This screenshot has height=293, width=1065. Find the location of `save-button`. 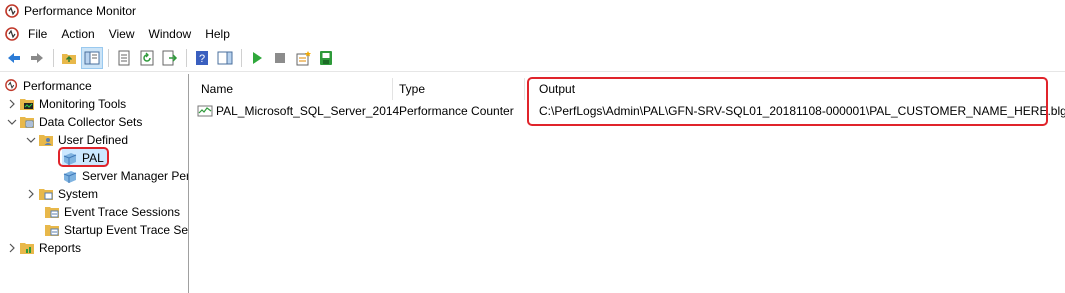

save-button is located at coordinates (326, 58).